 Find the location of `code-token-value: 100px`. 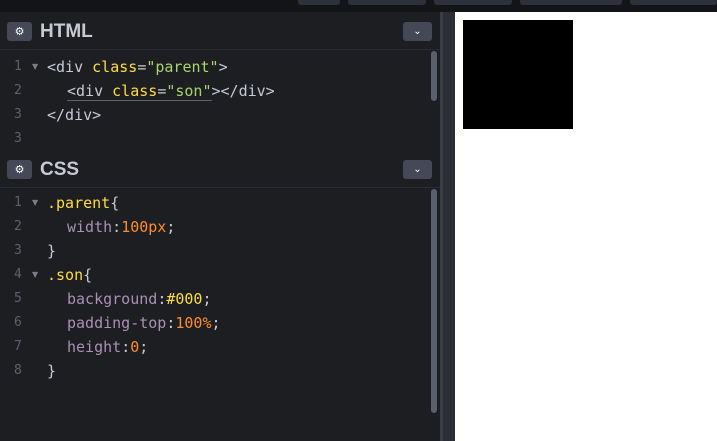

code-token-value: 100px is located at coordinates (144, 227).